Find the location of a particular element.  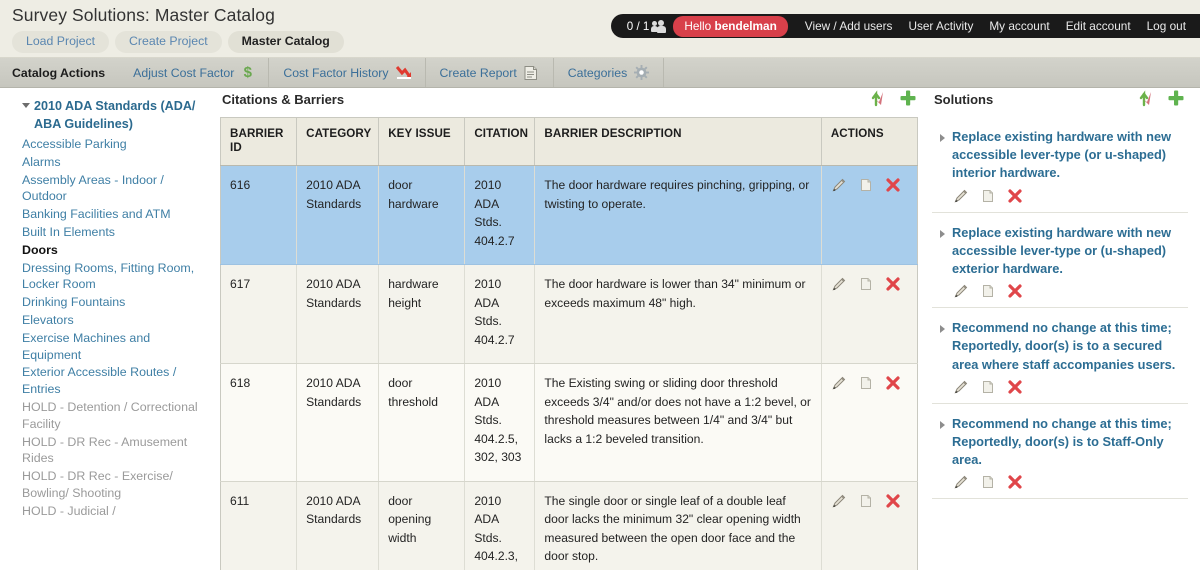

action-create-report: Create Report is located at coordinates (490, 72).